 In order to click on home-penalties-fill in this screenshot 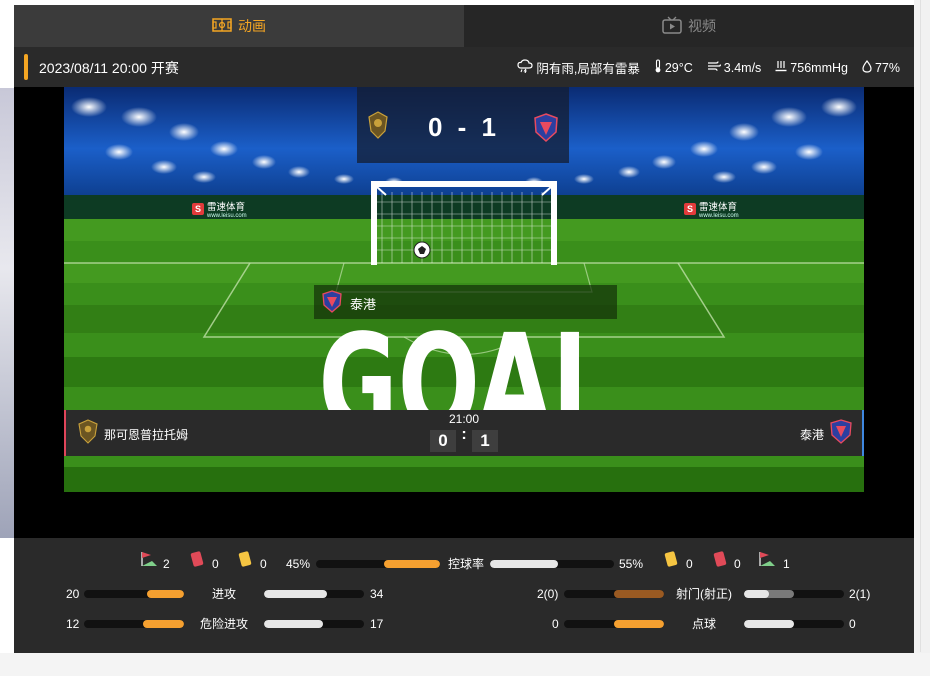, I will do `click(639, 624)`.